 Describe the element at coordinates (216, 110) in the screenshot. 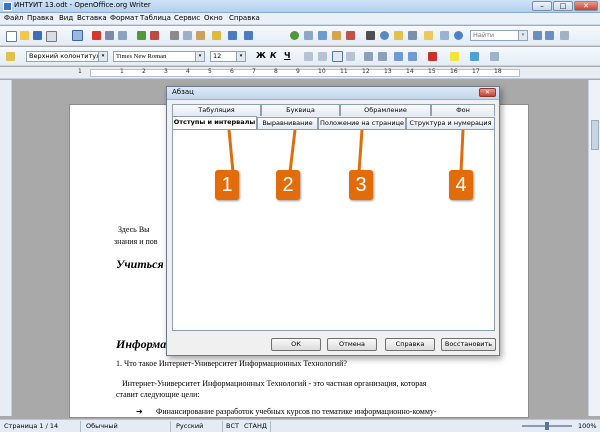

I see `tab-tabs: Табуляция` at that location.